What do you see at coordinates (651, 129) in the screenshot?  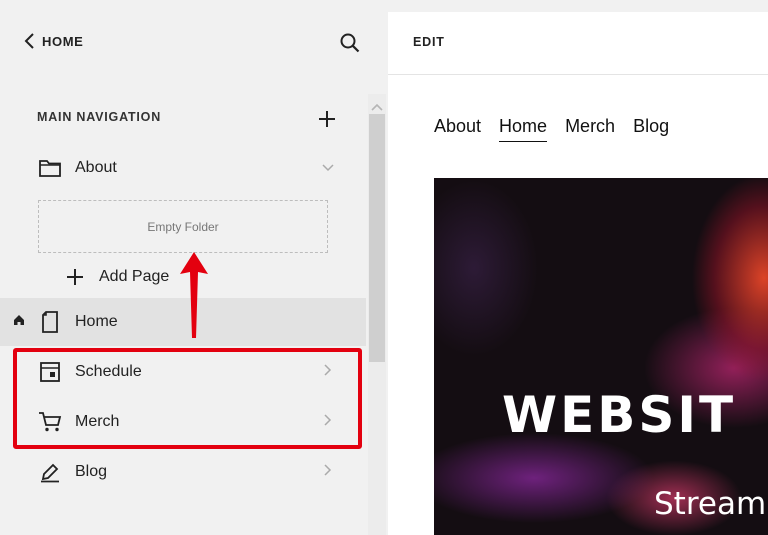 I see `site-nav-blog: Blog` at bounding box center [651, 129].